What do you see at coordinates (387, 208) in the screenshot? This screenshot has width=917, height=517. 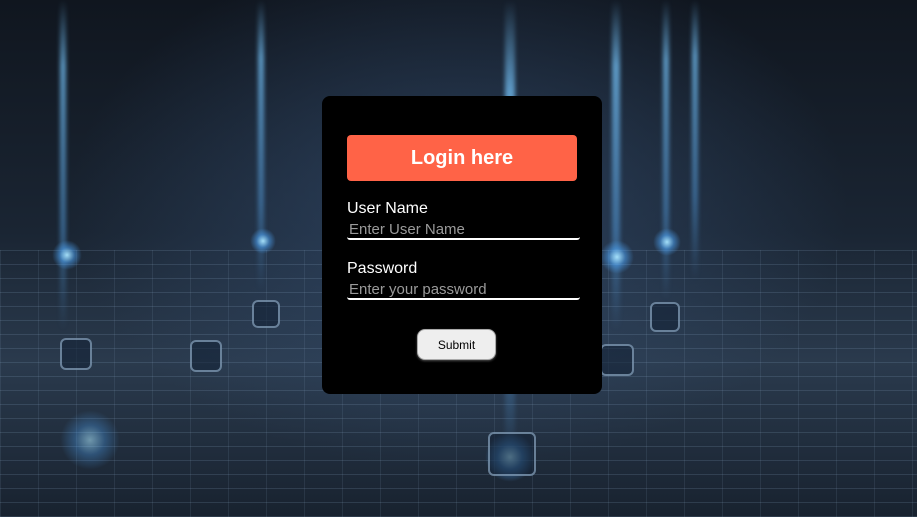 I see `username-label: User Name` at bounding box center [387, 208].